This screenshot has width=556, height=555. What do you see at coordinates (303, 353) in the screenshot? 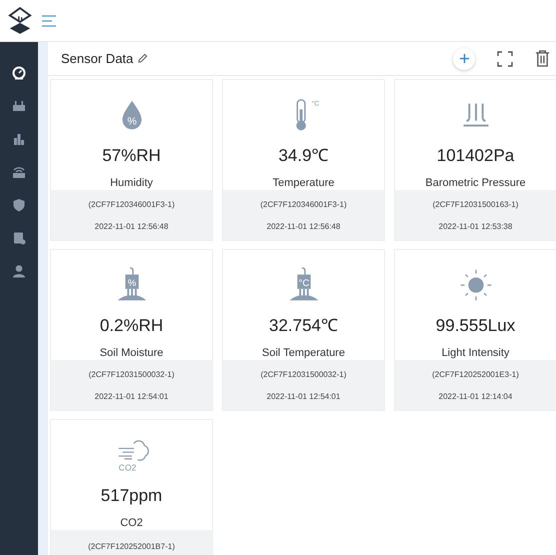
I see `sensor-label: Soil Temperature` at bounding box center [303, 353].